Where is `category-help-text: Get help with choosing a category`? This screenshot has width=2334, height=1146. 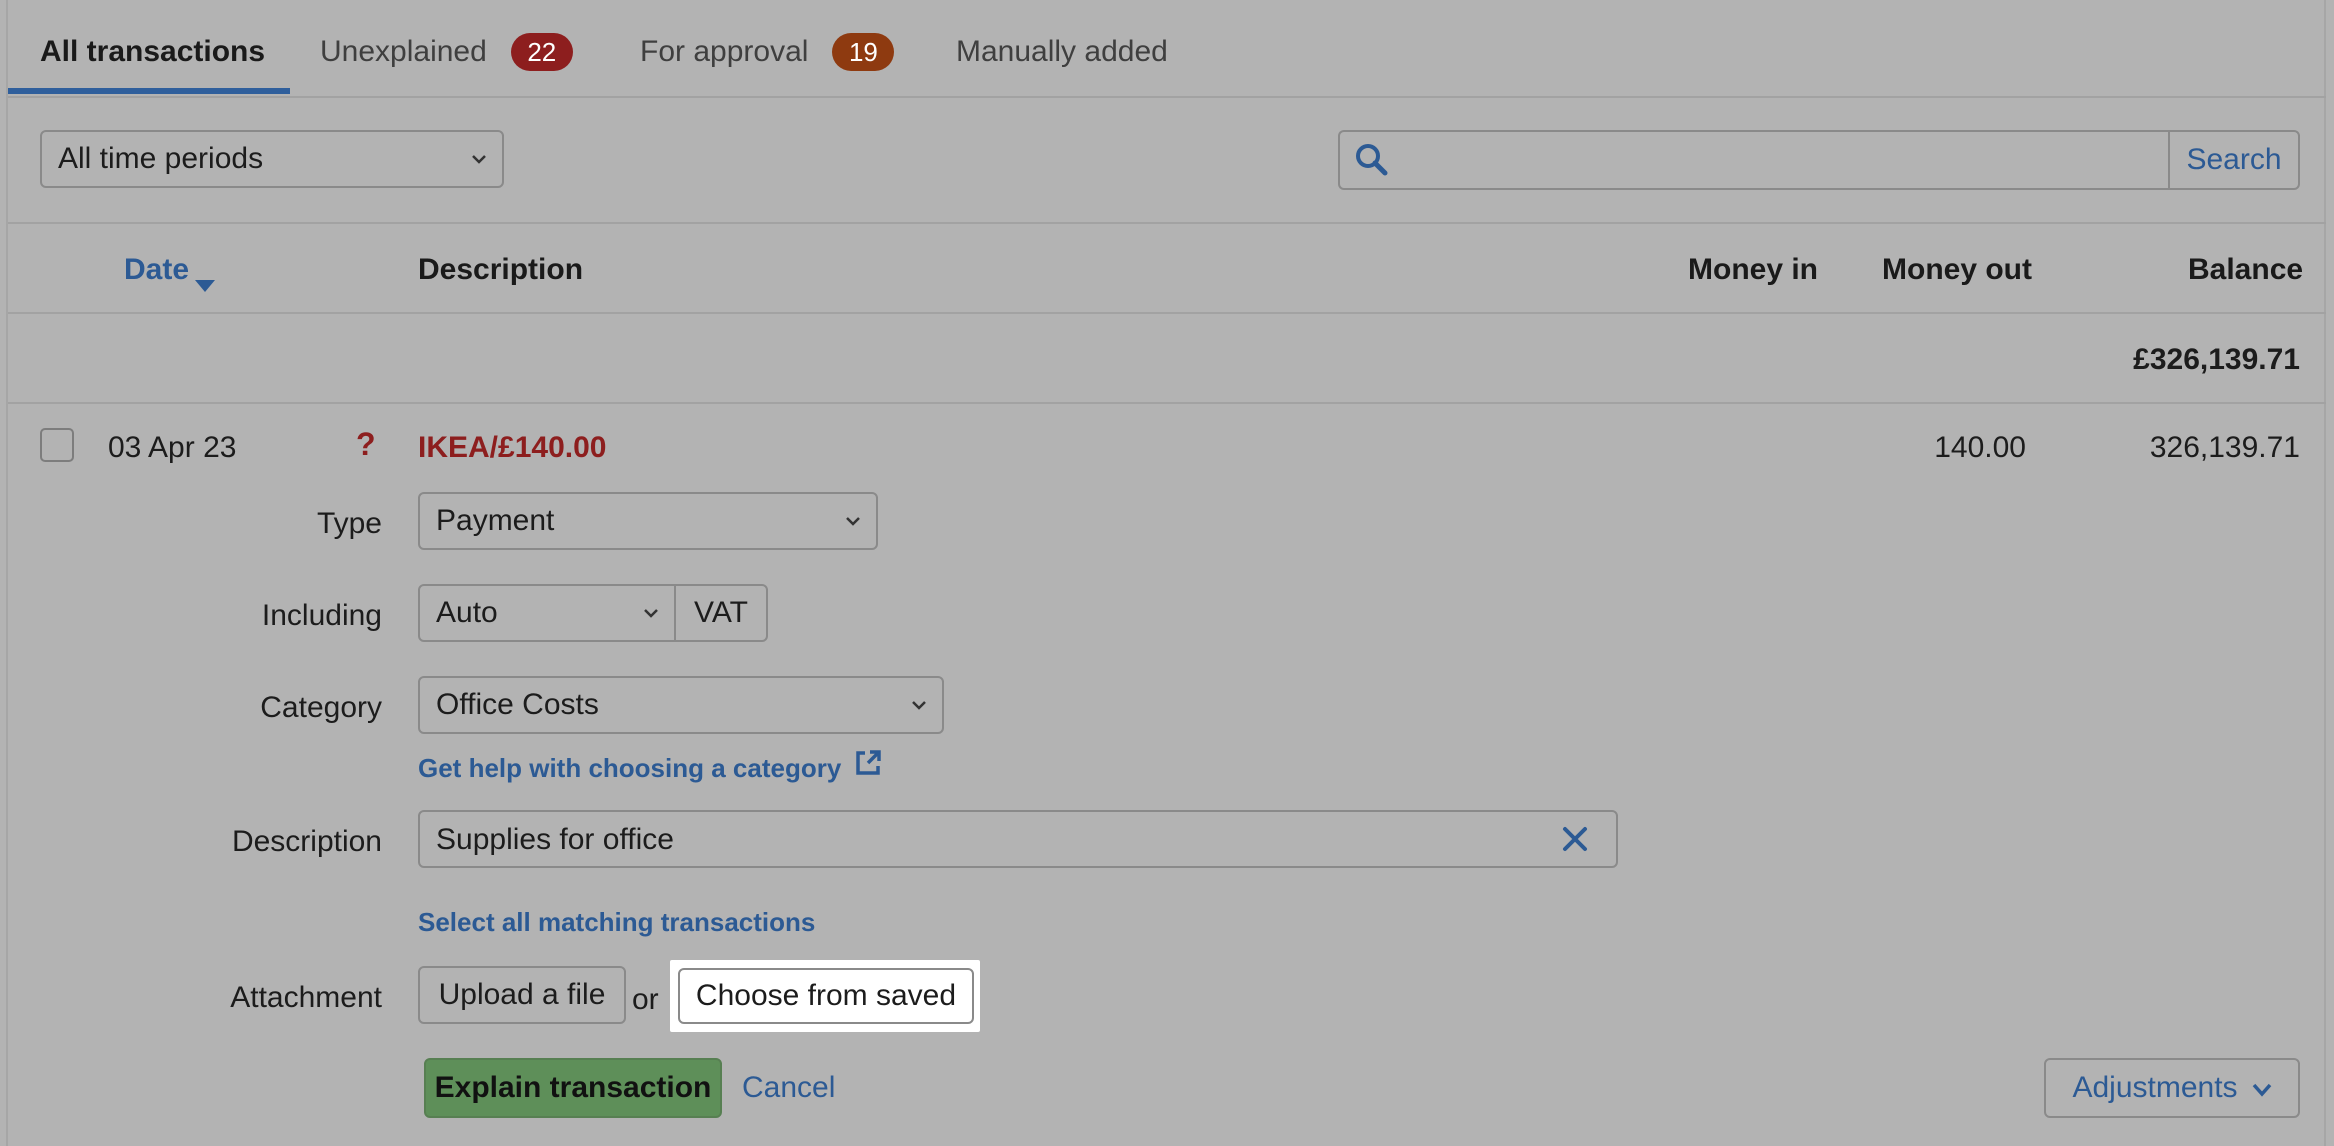
category-help-text: Get help with choosing a category is located at coordinates (630, 767).